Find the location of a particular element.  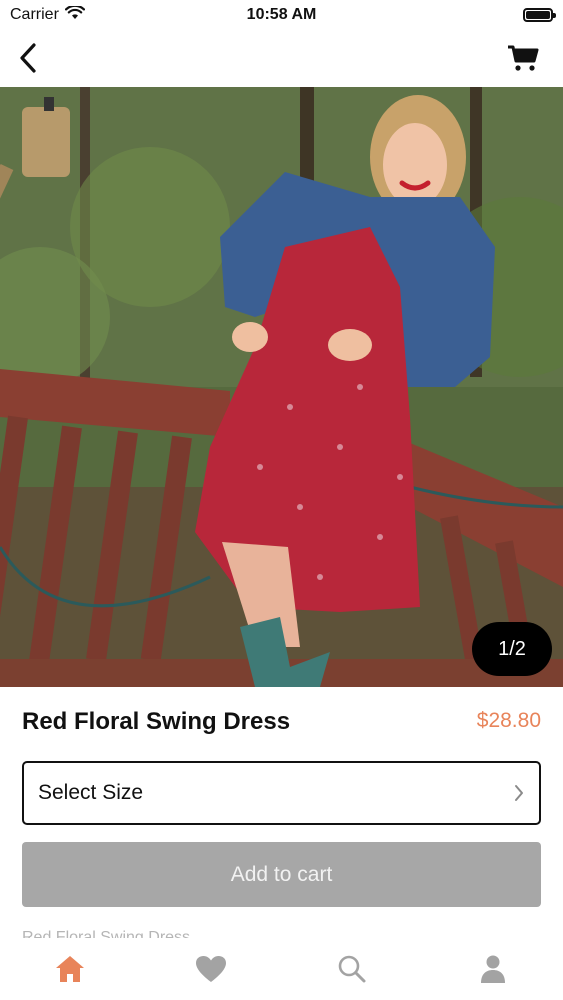

chevron-left-icon is located at coordinates (28, 58).